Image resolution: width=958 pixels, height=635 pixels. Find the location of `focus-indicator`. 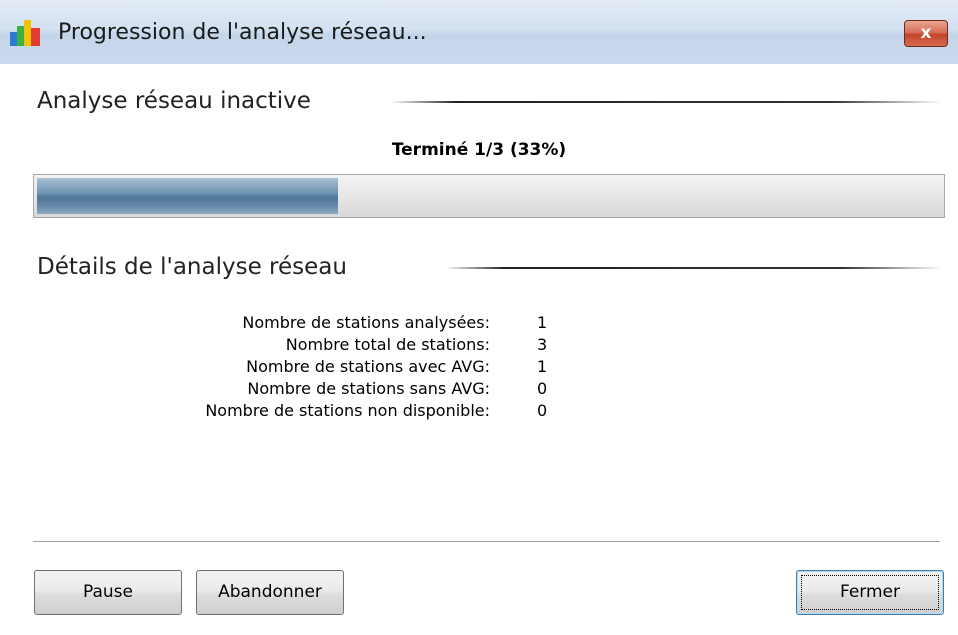

focus-indicator is located at coordinates (870, 592).